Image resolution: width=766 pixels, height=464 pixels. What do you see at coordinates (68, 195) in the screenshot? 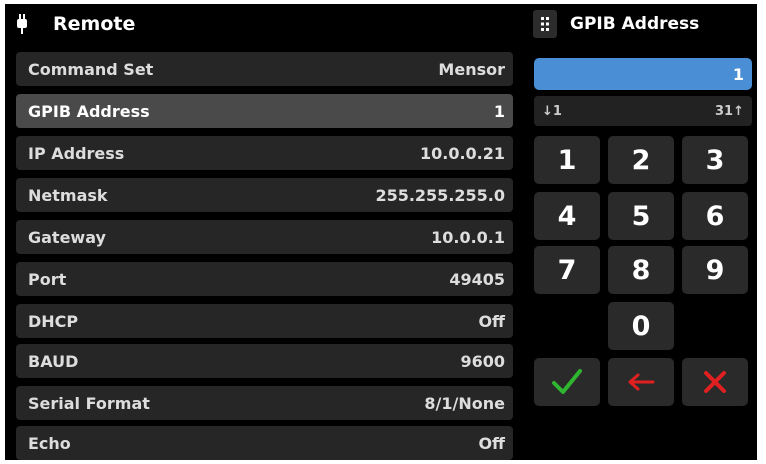
I see `setting-label: Netmask` at bounding box center [68, 195].